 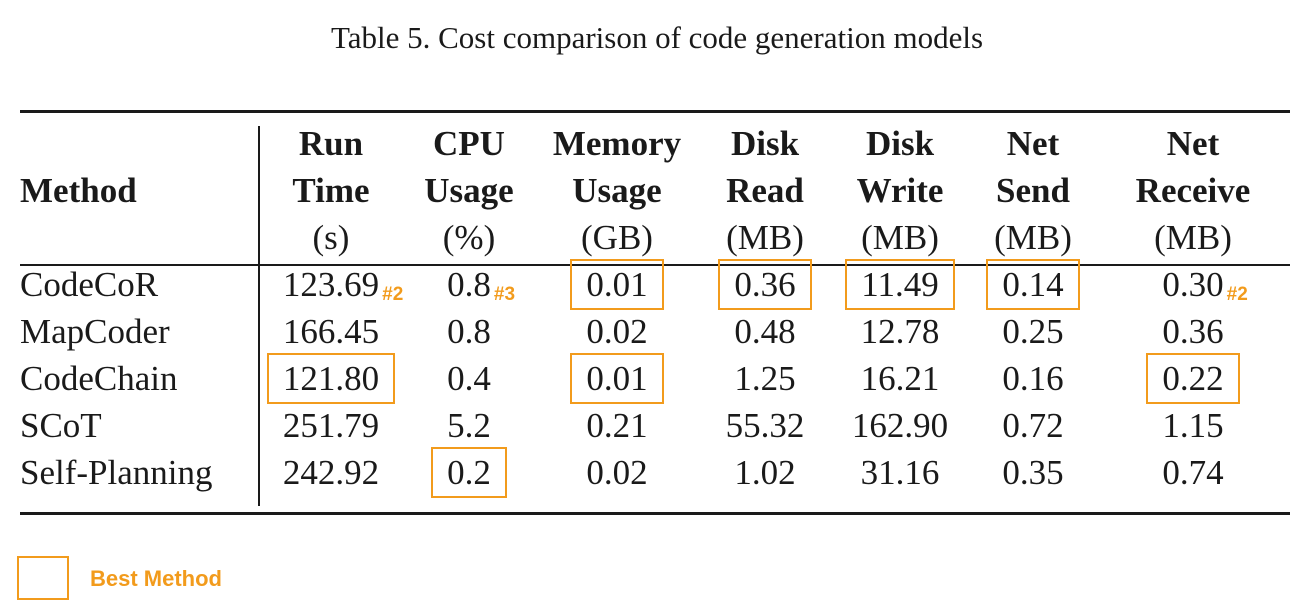 I want to click on value-text: 12.78, so click(x=900, y=331).